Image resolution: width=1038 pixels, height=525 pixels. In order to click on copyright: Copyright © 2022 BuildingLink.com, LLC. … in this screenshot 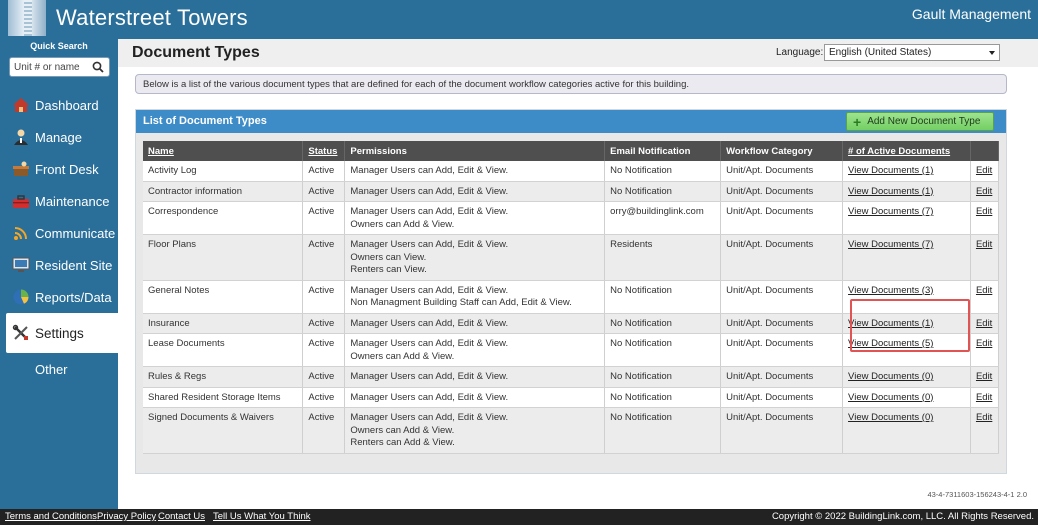, I will do `click(902, 516)`.